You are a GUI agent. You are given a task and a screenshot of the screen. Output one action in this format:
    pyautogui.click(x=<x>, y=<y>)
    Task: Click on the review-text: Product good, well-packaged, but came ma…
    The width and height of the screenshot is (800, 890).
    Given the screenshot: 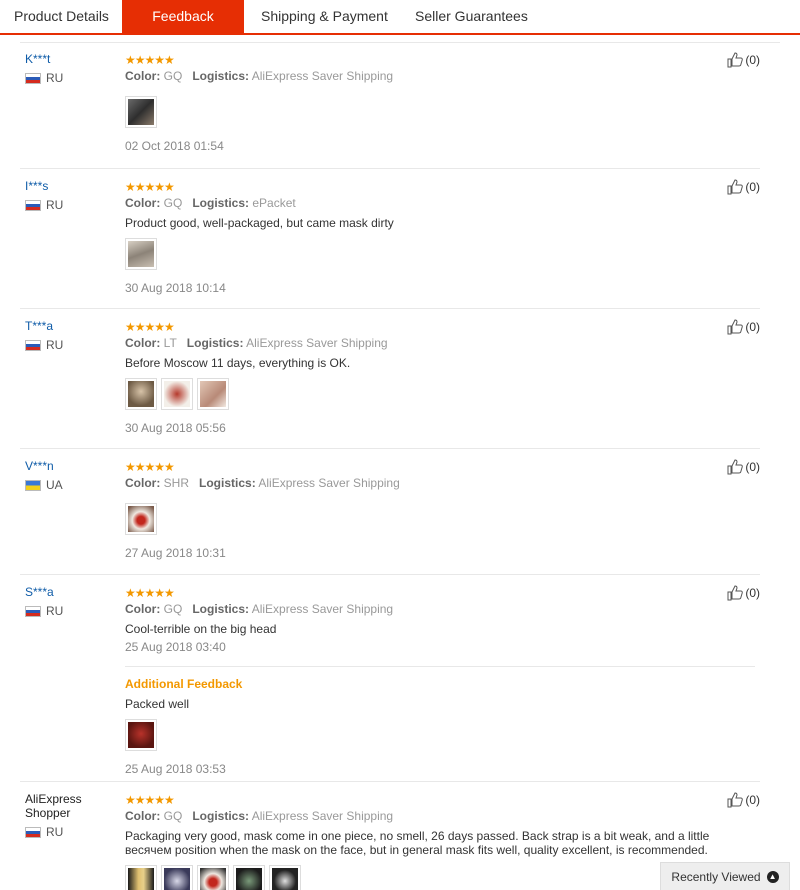 What is the action you would take?
    pyautogui.click(x=259, y=223)
    